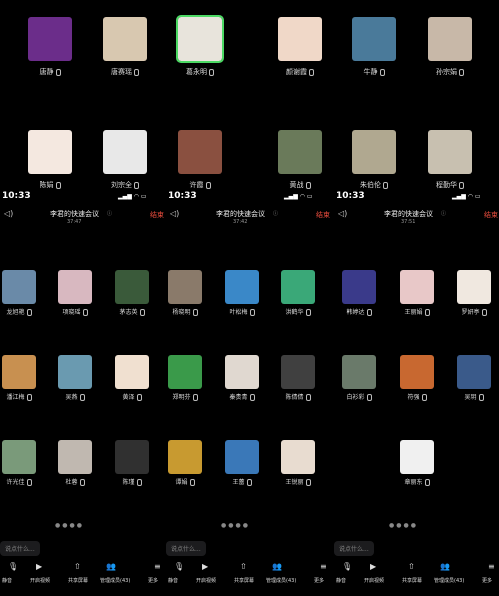 Image resolution: width=499 pixels, height=596 pixels. I want to click on participant-name: 吴玥, so click(471, 396).